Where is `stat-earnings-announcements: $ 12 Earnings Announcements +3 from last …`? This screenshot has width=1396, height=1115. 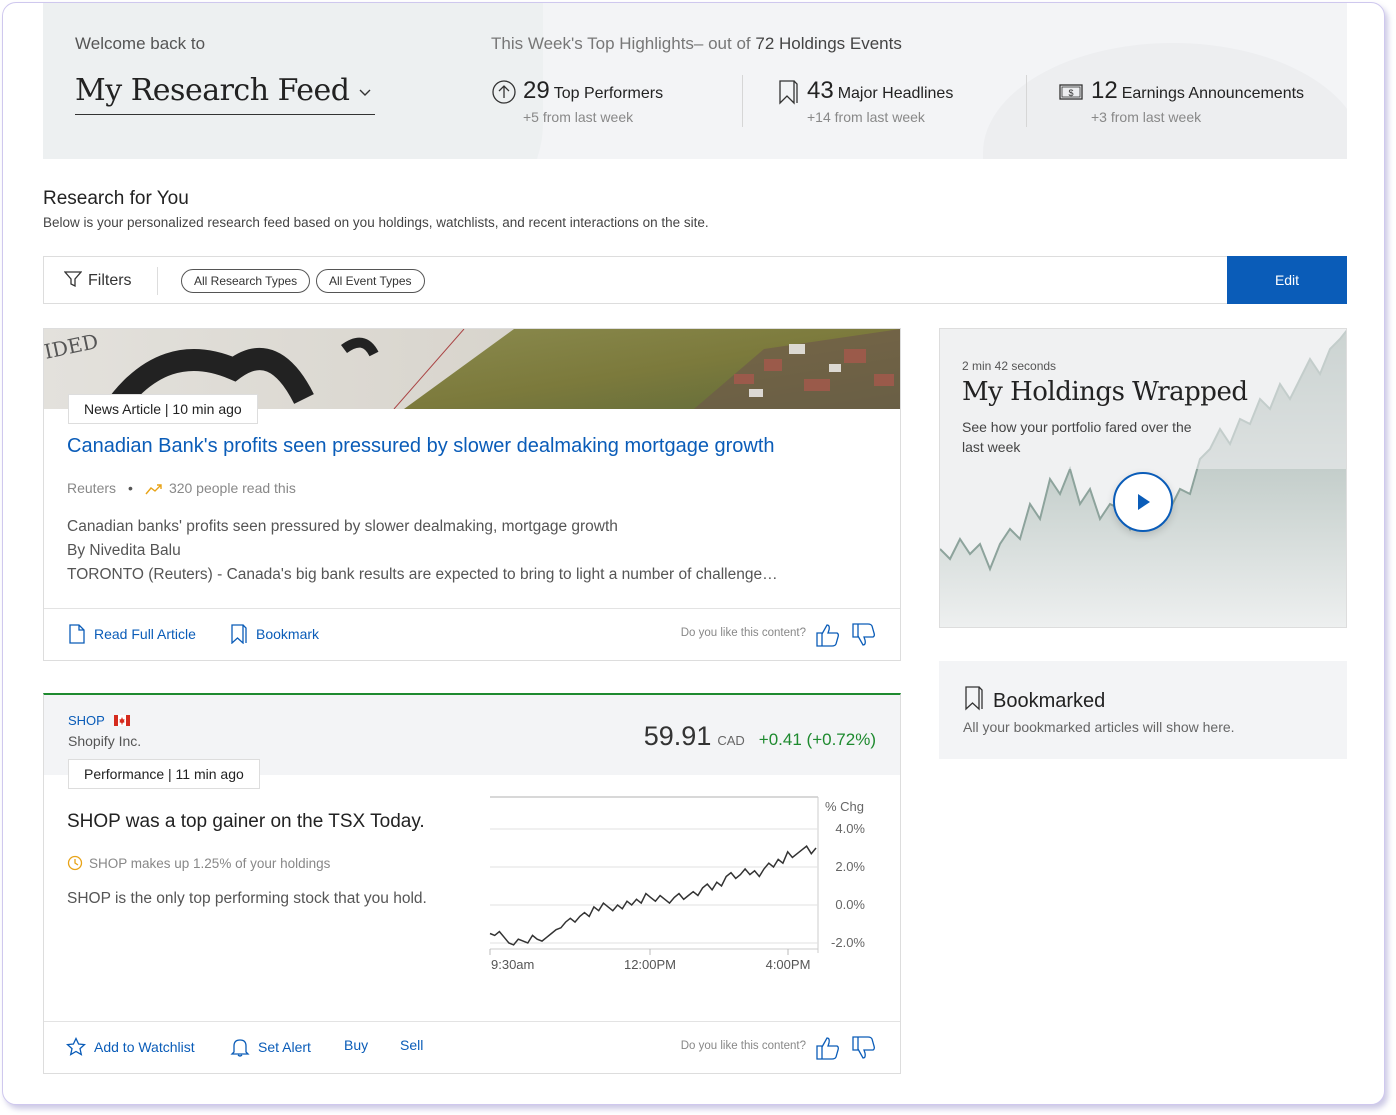 stat-earnings-announcements: $ 12 Earnings Announcements +3 from last … is located at coordinates (1194, 103).